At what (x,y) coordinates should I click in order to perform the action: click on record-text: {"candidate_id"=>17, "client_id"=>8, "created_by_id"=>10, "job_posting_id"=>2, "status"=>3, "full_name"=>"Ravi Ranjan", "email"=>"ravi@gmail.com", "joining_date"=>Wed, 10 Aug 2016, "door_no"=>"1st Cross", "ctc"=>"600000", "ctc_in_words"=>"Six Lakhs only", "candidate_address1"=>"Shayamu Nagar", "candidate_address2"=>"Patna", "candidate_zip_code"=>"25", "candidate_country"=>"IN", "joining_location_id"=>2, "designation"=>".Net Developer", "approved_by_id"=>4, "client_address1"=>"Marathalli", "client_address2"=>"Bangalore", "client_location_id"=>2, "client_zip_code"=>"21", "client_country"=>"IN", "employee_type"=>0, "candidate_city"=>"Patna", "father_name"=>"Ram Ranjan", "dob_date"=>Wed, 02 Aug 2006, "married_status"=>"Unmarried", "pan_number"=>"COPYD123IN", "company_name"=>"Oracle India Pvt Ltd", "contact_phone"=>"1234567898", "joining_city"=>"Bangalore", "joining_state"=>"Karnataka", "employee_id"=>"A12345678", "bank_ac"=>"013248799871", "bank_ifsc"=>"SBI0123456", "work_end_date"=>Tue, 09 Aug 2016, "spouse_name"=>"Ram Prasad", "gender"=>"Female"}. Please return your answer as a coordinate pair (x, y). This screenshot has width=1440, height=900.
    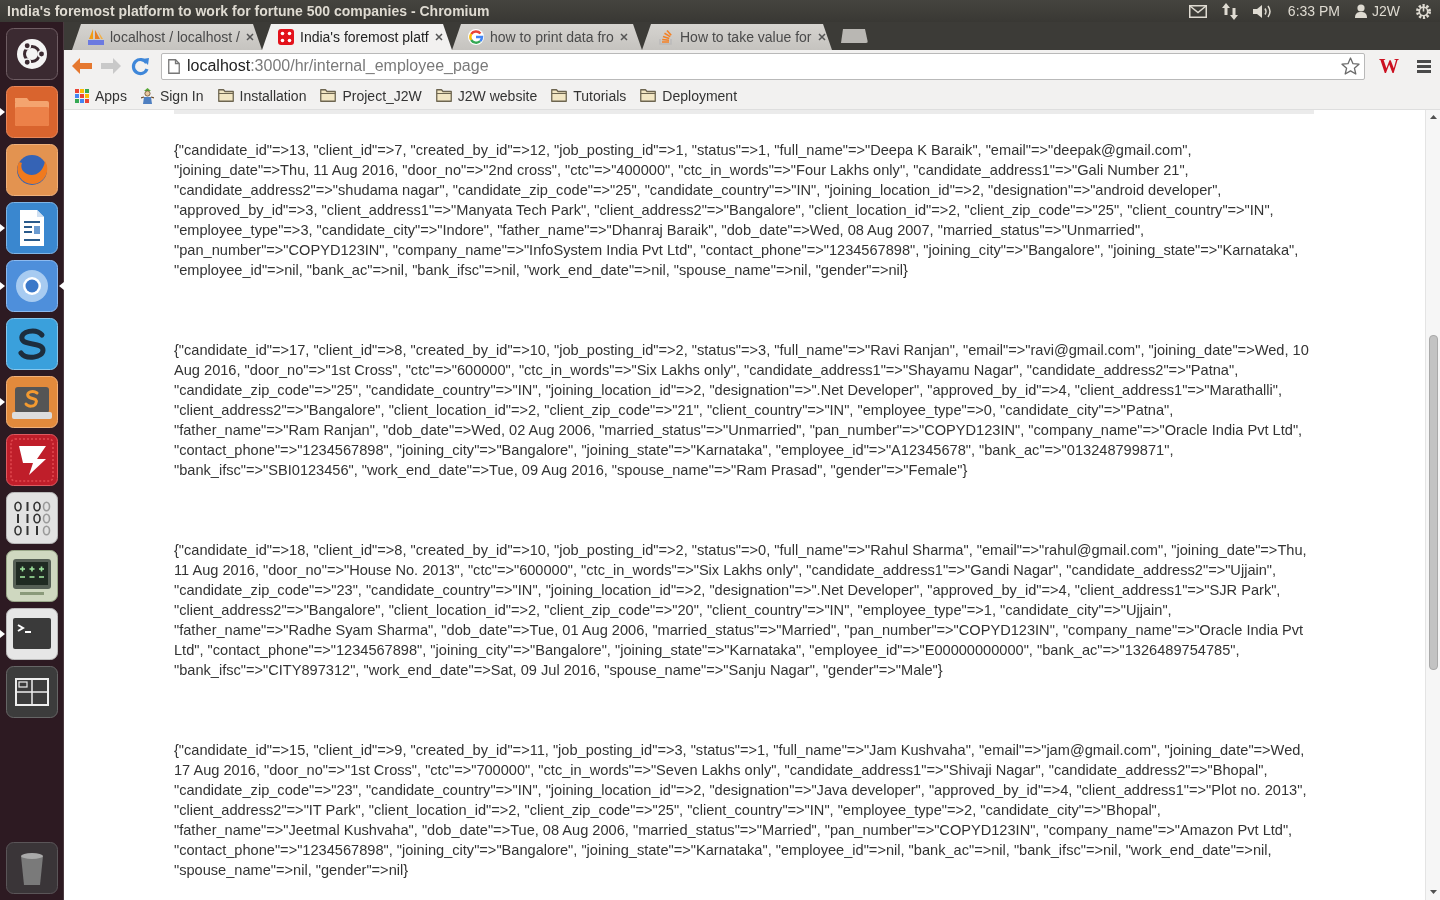
    Looking at the image, I should click on (742, 410).